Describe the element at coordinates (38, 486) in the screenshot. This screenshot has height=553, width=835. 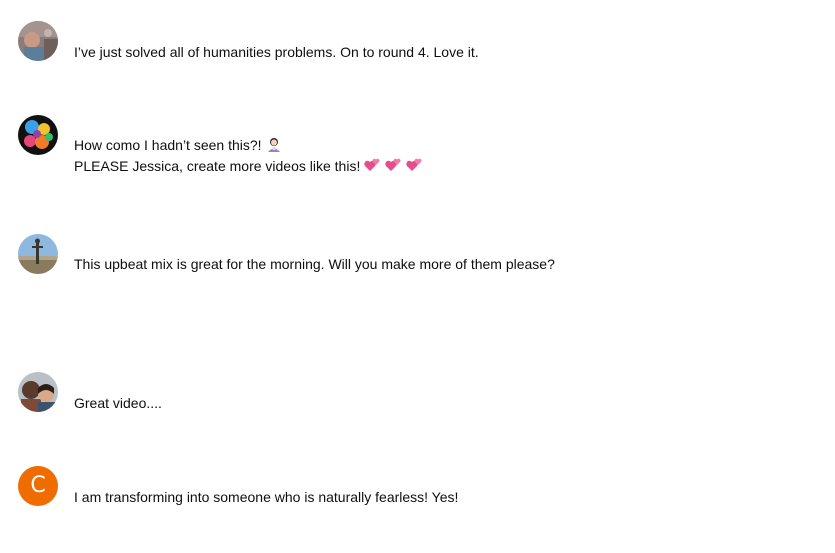
I see `letter-avatar: C` at that location.